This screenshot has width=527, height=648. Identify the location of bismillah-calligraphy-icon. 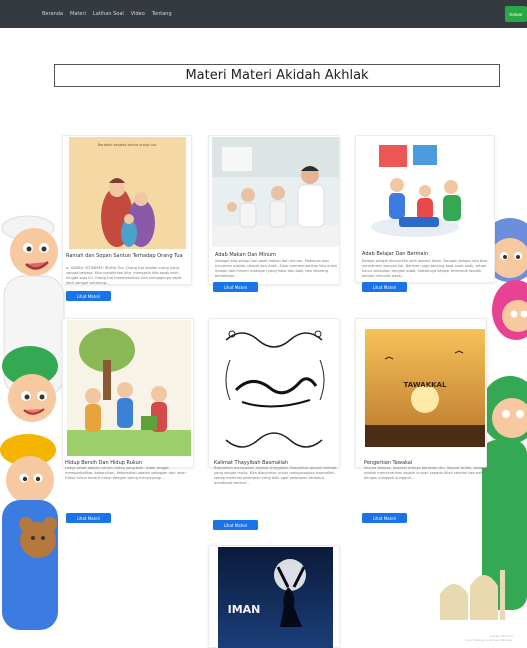
(275, 388).